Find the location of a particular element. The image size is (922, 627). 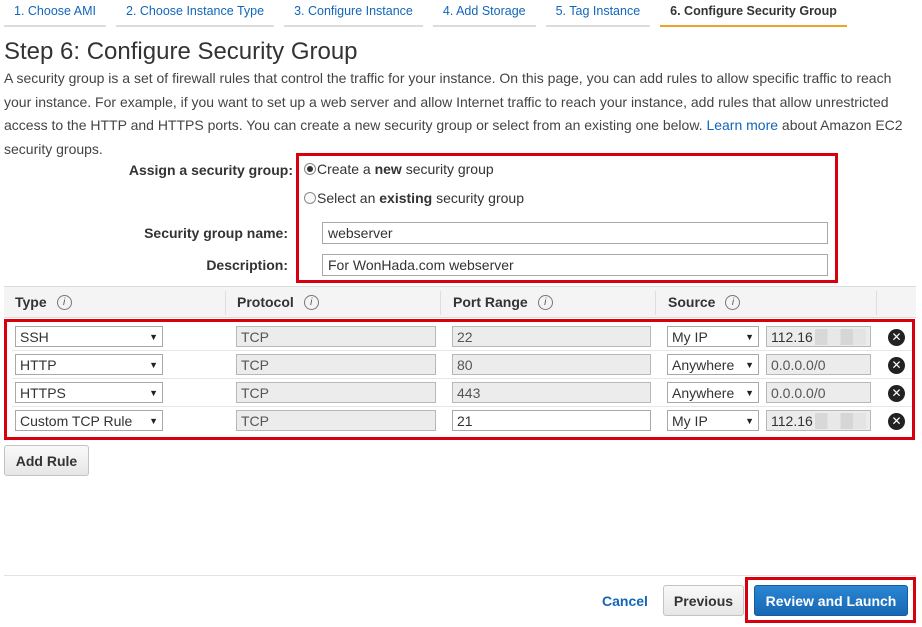

security-group-name-label: Security group name: is located at coordinates (216, 233).